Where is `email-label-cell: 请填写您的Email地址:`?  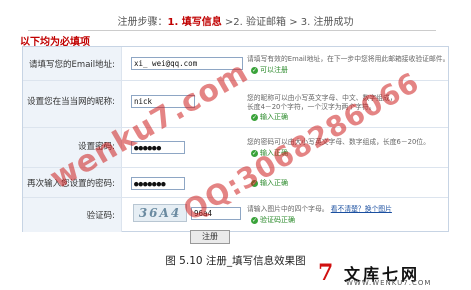 email-label-cell: 请填写您的Email地址: is located at coordinates (72, 63).